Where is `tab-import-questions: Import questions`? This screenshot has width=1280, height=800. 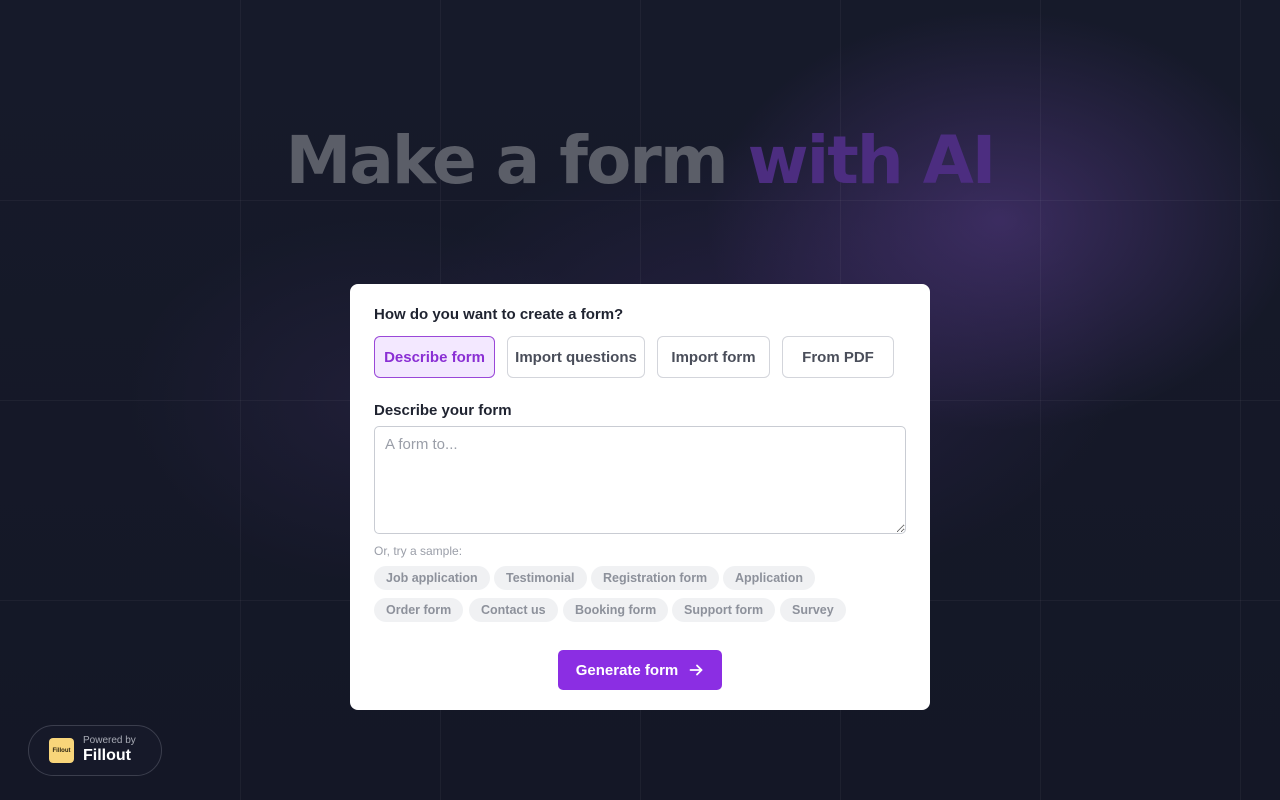
tab-import-questions: Import questions is located at coordinates (576, 357).